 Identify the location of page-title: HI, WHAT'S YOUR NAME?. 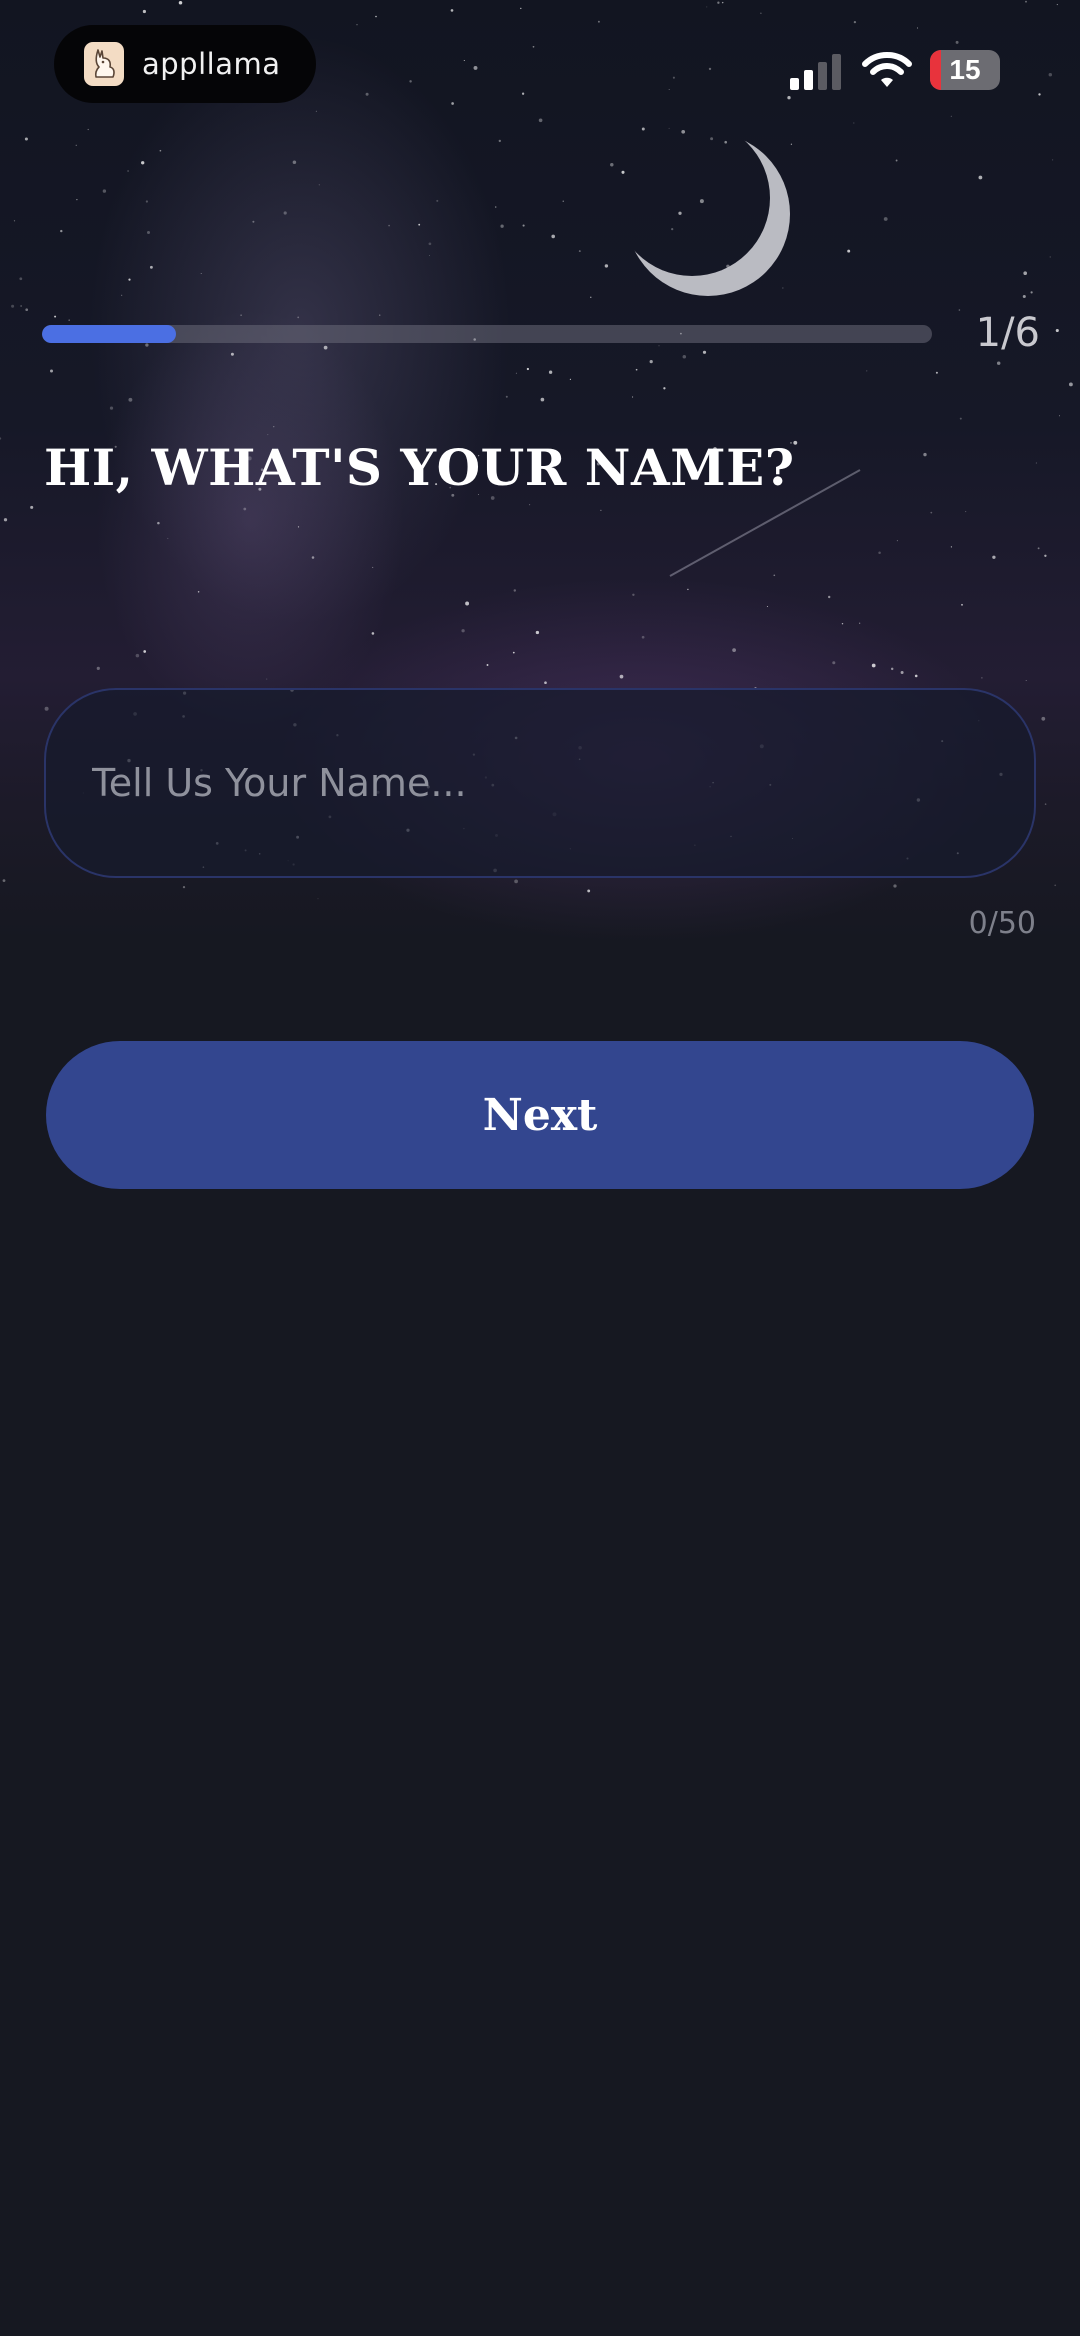
(419, 467).